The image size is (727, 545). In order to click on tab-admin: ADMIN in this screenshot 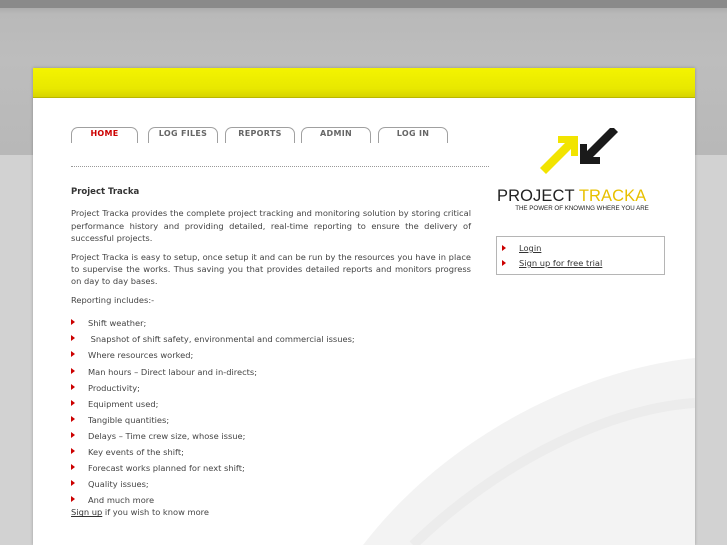, I will do `click(336, 135)`.